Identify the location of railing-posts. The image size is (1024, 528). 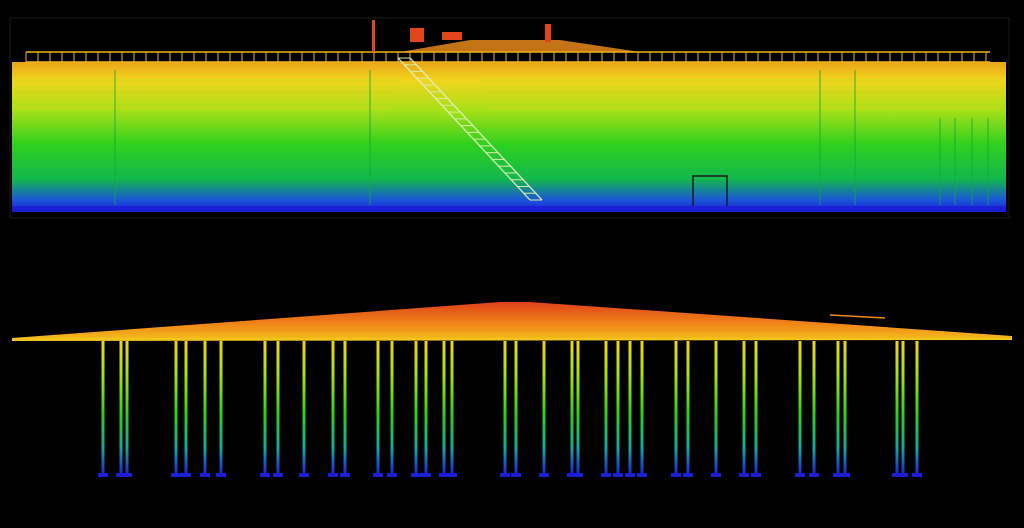
(506, 57).